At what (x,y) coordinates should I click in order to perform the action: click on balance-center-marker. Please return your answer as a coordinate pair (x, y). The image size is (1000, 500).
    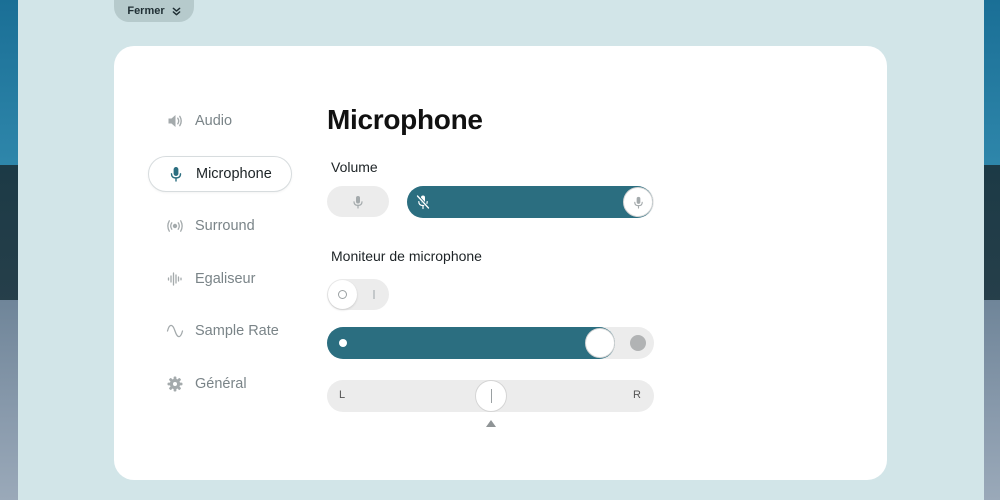
    Looking at the image, I should click on (490, 423).